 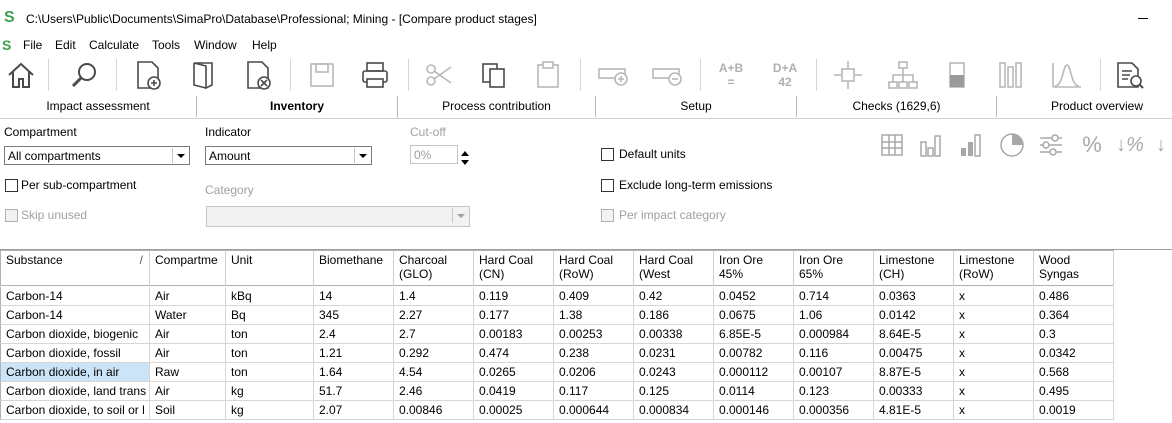 I want to click on table-cell: 2.07, so click(x=354, y=410).